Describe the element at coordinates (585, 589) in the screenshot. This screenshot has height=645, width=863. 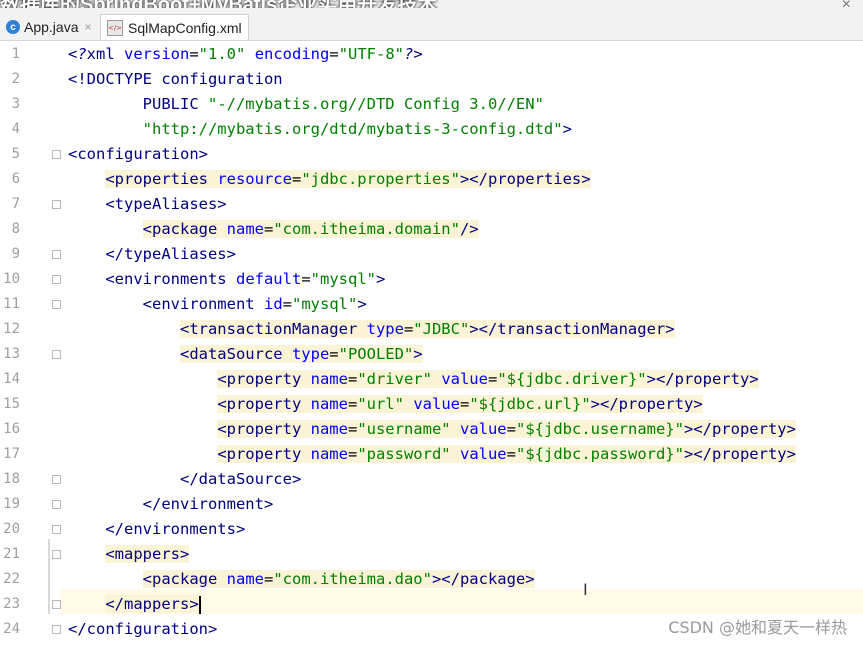
I see `text-cursor-icon: I` at that location.